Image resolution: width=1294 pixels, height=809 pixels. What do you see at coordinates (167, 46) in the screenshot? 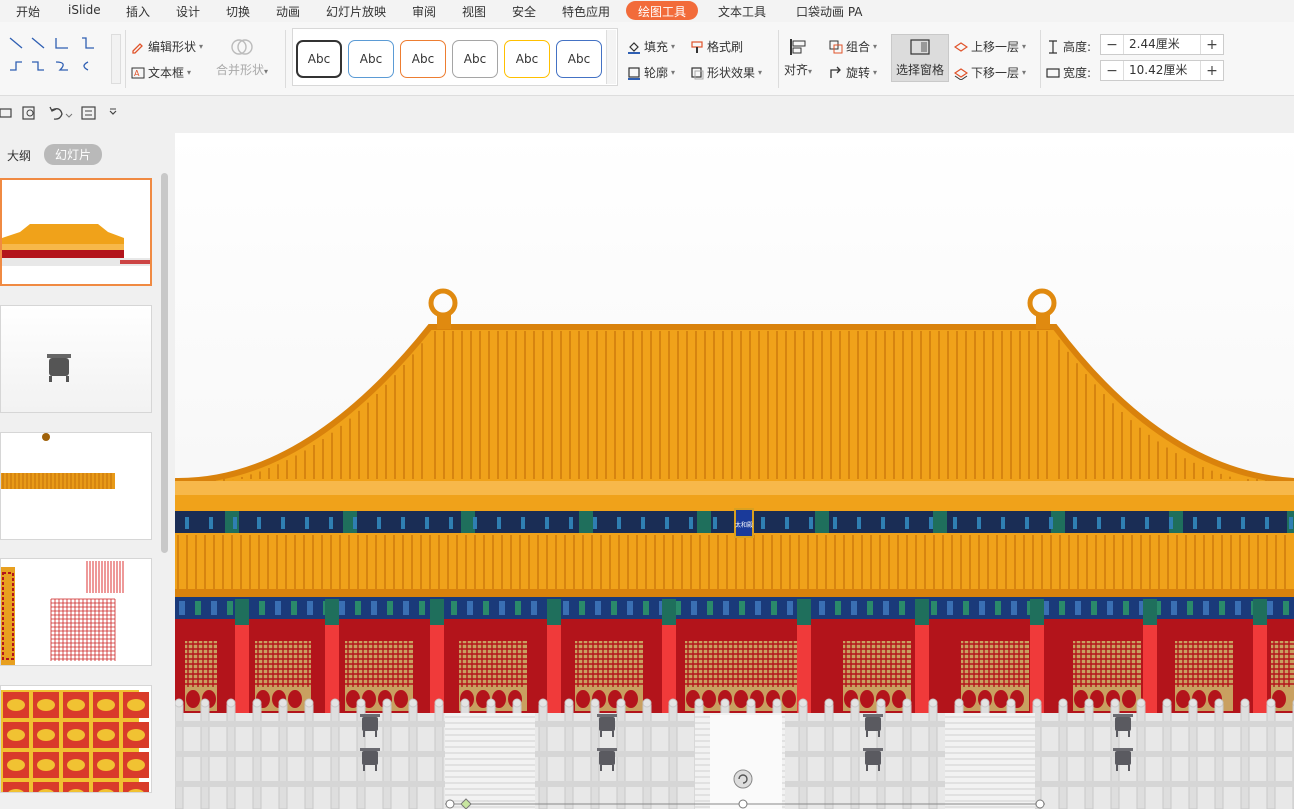
I see `edit-shape-button: 编辑形状 ▾` at bounding box center [167, 46].